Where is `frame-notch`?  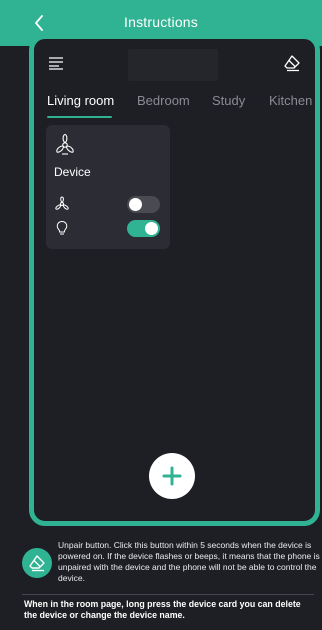 frame-notch is located at coordinates (173, 65).